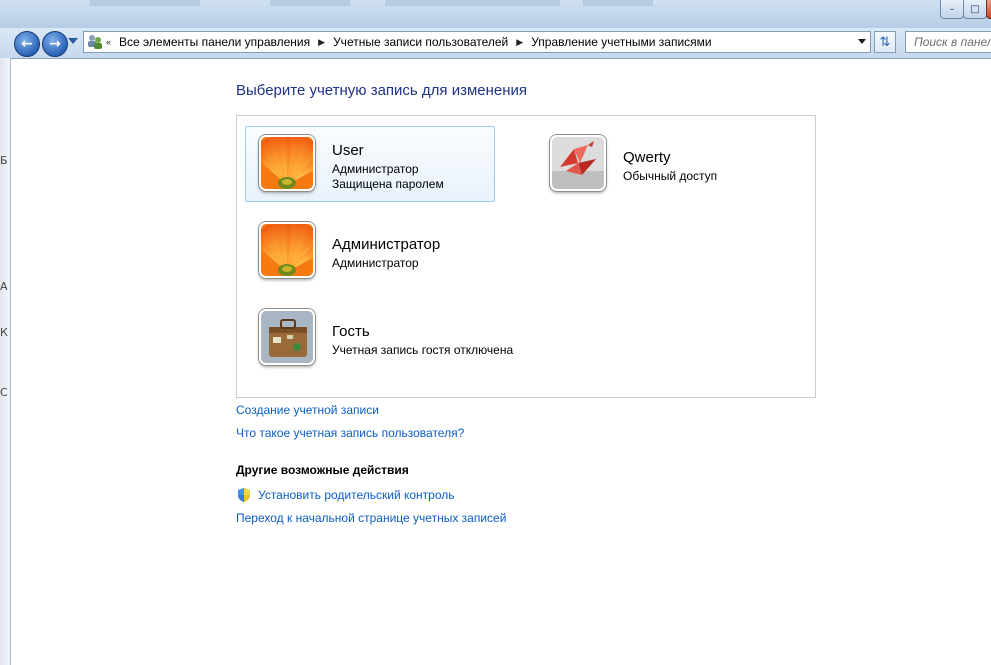  I want to click on create-account-link: Создание учетной записи, so click(307, 410).